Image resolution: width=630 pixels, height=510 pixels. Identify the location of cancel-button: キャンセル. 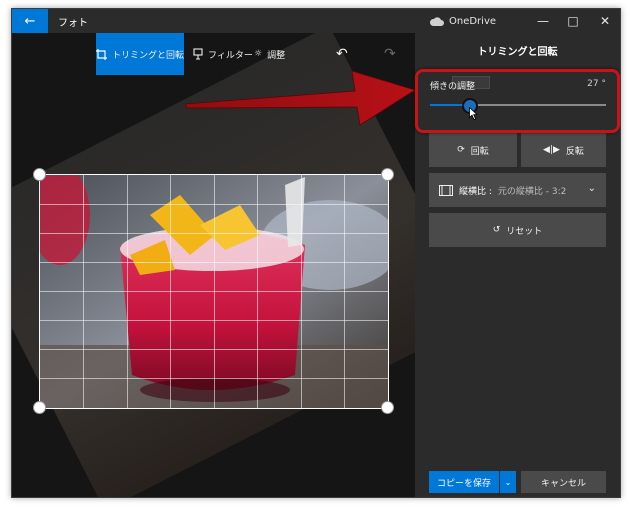
(563, 482).